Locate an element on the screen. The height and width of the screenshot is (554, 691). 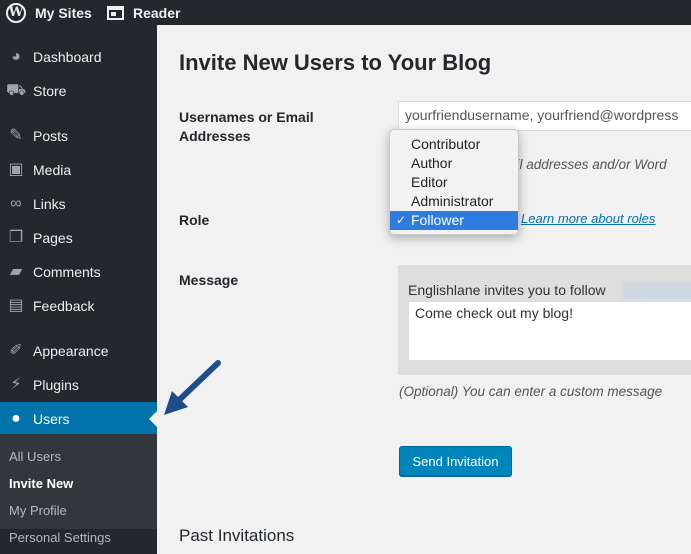
learn-more-roles-link: Learn more about roles is located at coordinates (588, 218).